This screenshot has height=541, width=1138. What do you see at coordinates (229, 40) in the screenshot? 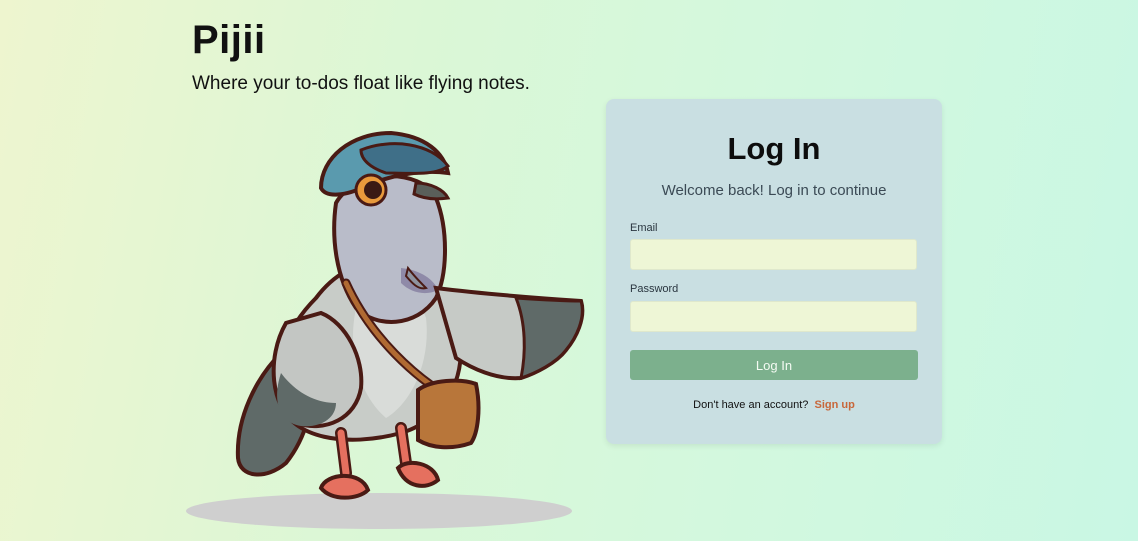
I see `app-title: Pijii` at bounding box center [229, 40].